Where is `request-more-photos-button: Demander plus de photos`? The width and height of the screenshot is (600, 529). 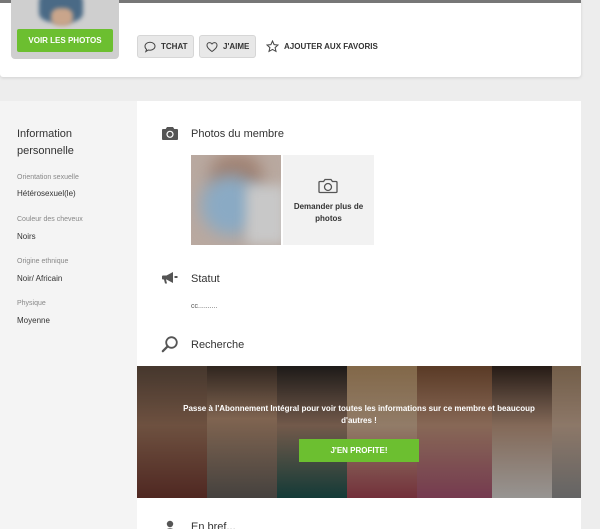 request-more-photos-button: Demander plus de photos is located at coordinates (328, 200).